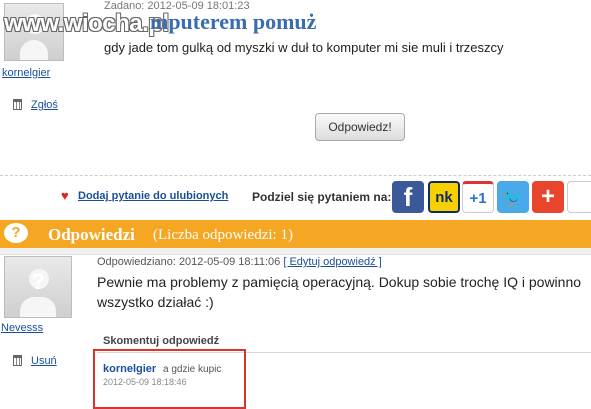 The height and width of the screenshot is (409, 591). Describe the element at coordinates (38, 281) in the screenshot. I see `avatar-question-mark: ?` at that location.